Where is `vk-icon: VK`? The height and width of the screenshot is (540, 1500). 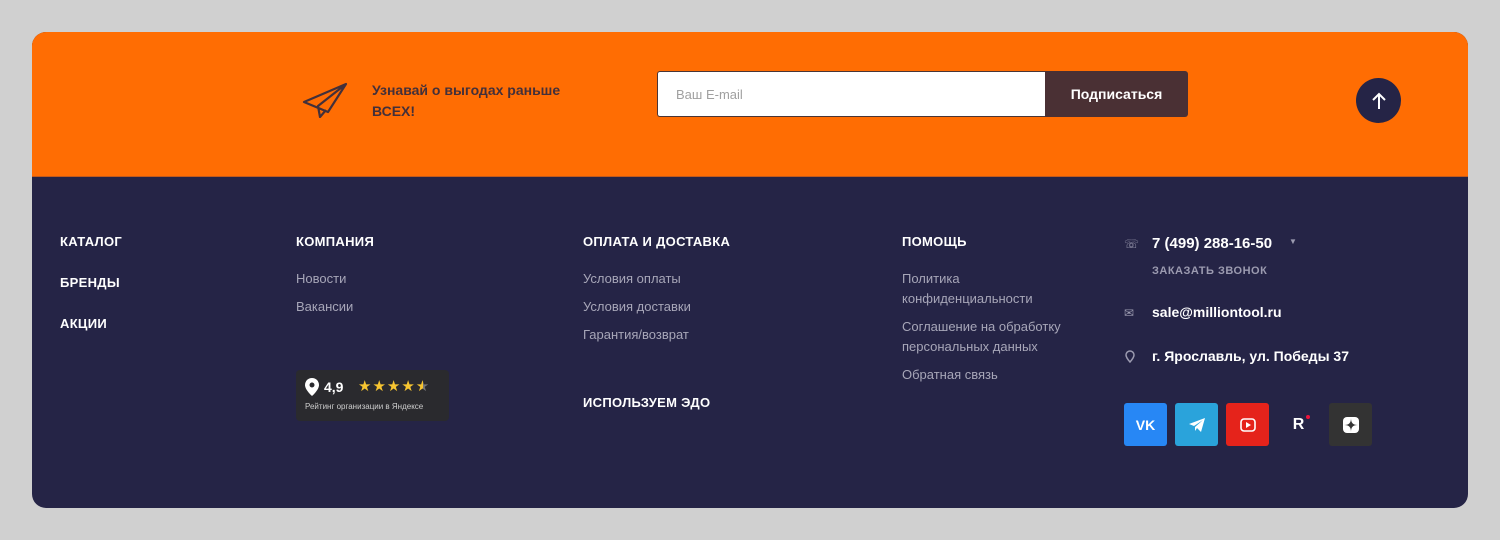 vk-icon: VK is located at coordinates (1145, 424).